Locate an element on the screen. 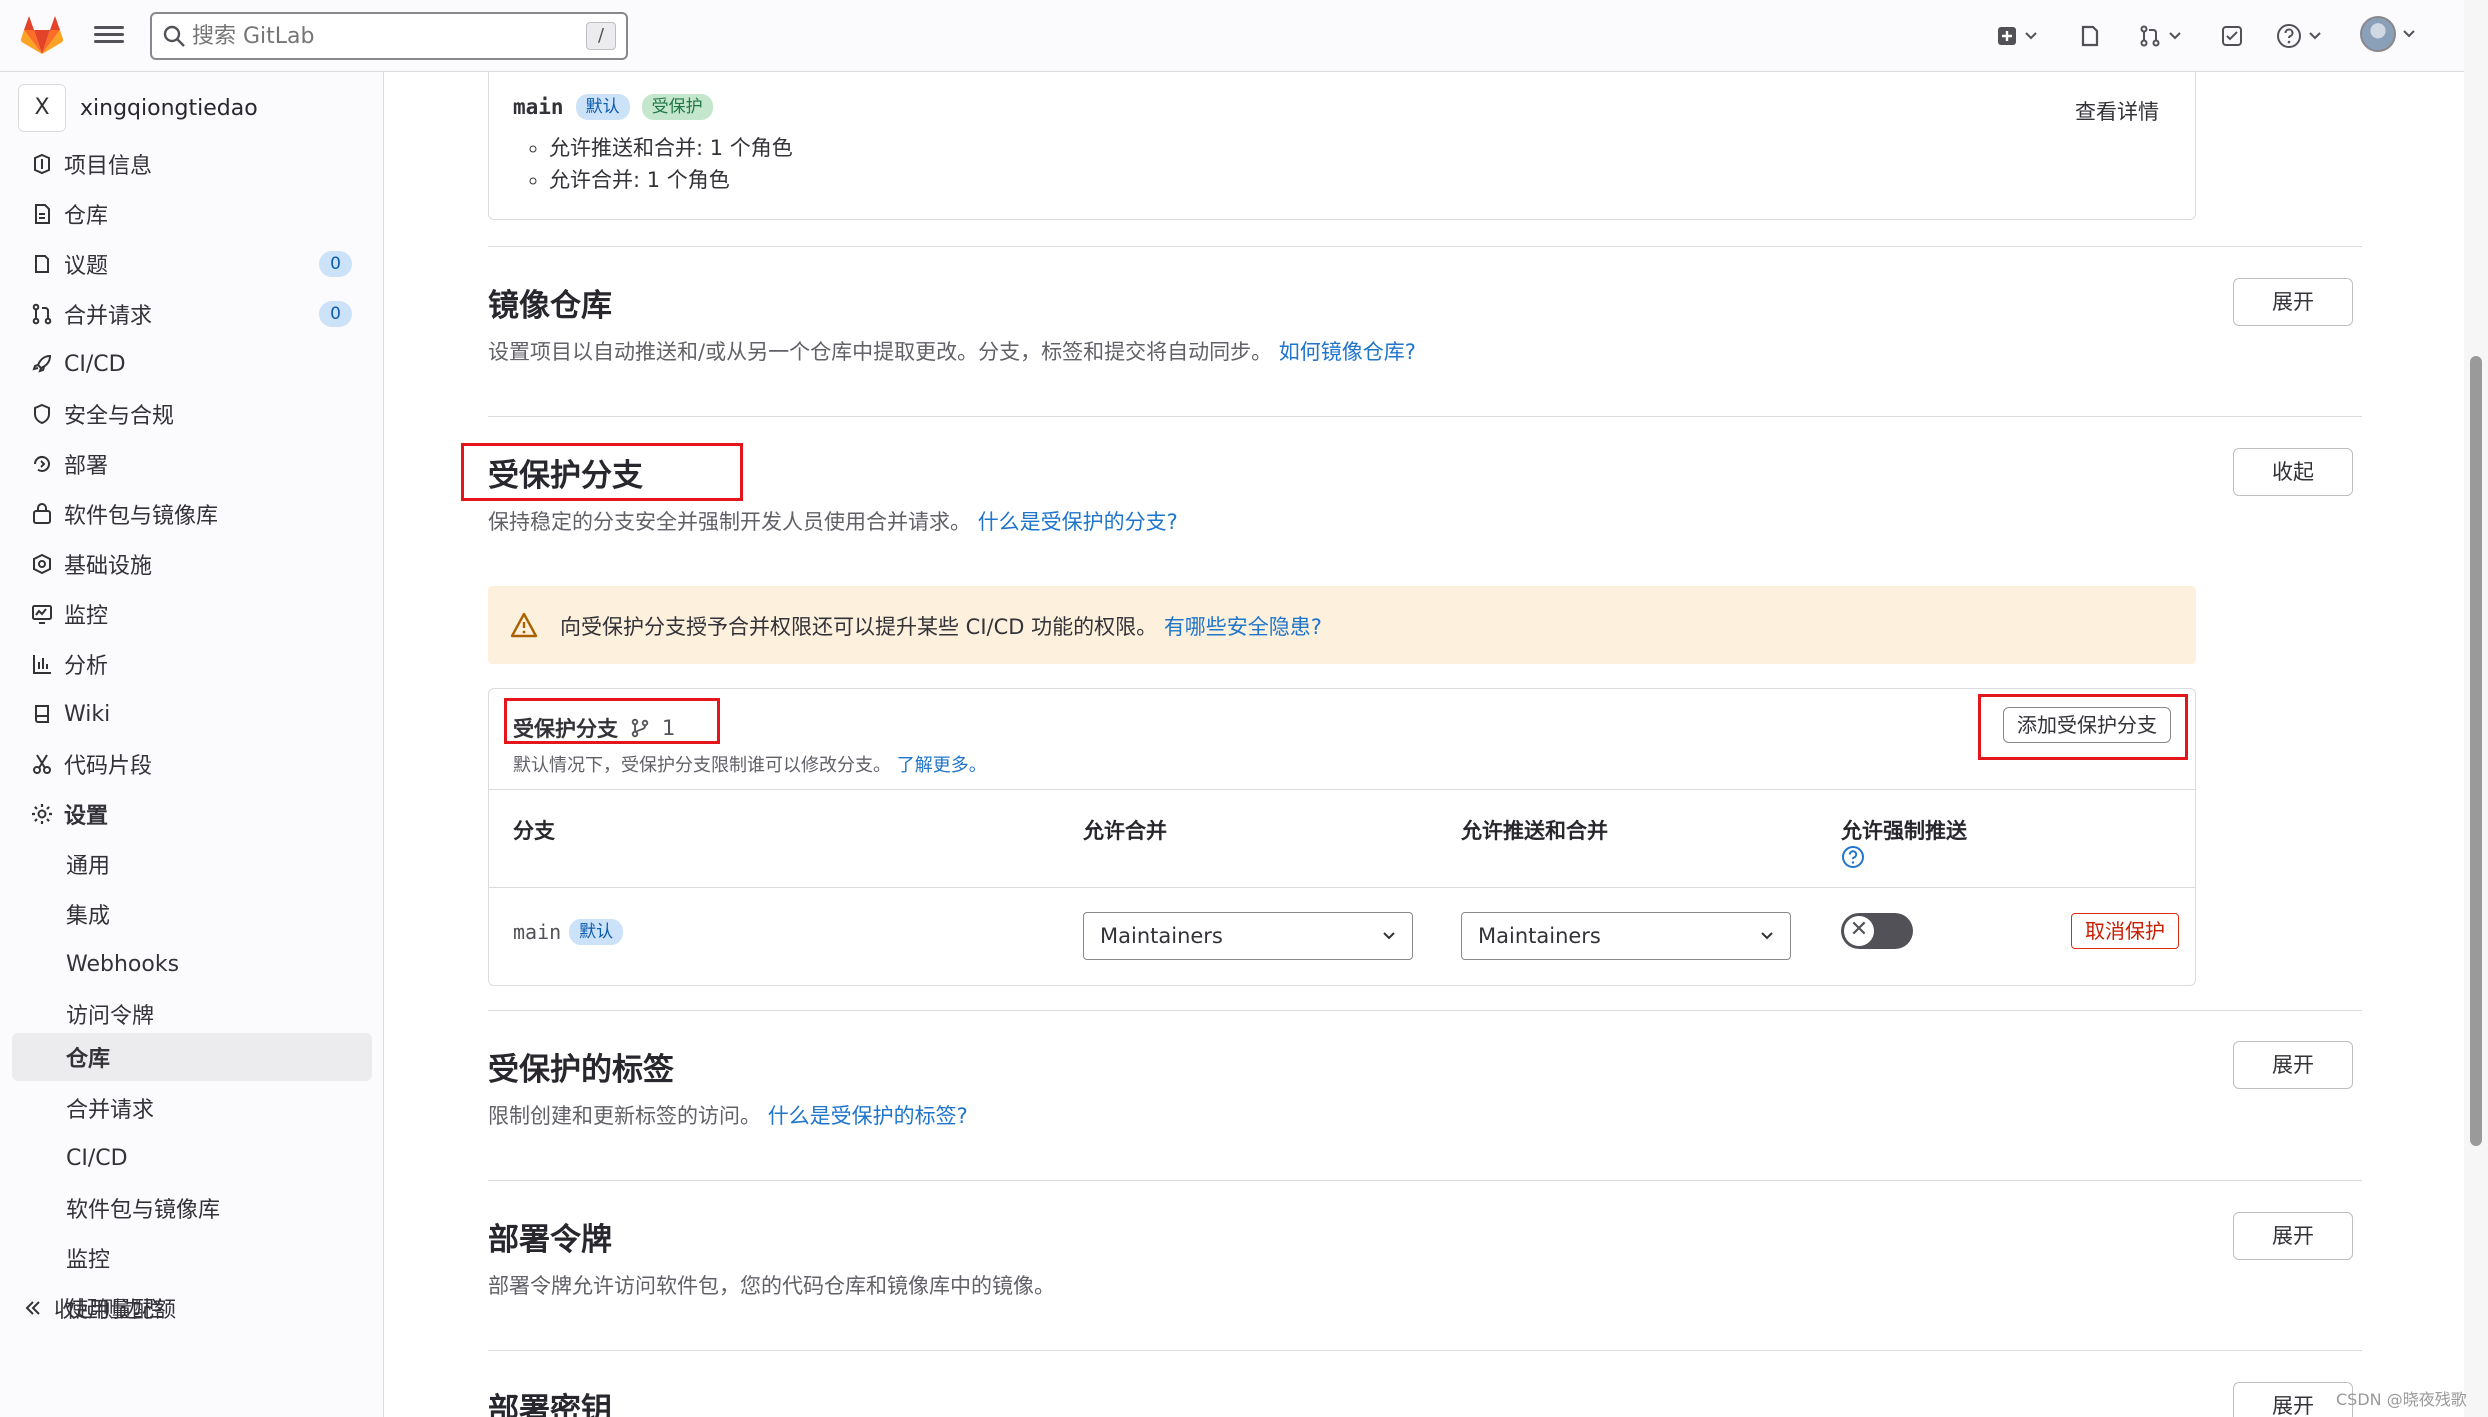 Image resolution: width=2488 pixels, height=1417 pixels. merge-requests-count-badge: 0 is located at coordinates (335, 314).